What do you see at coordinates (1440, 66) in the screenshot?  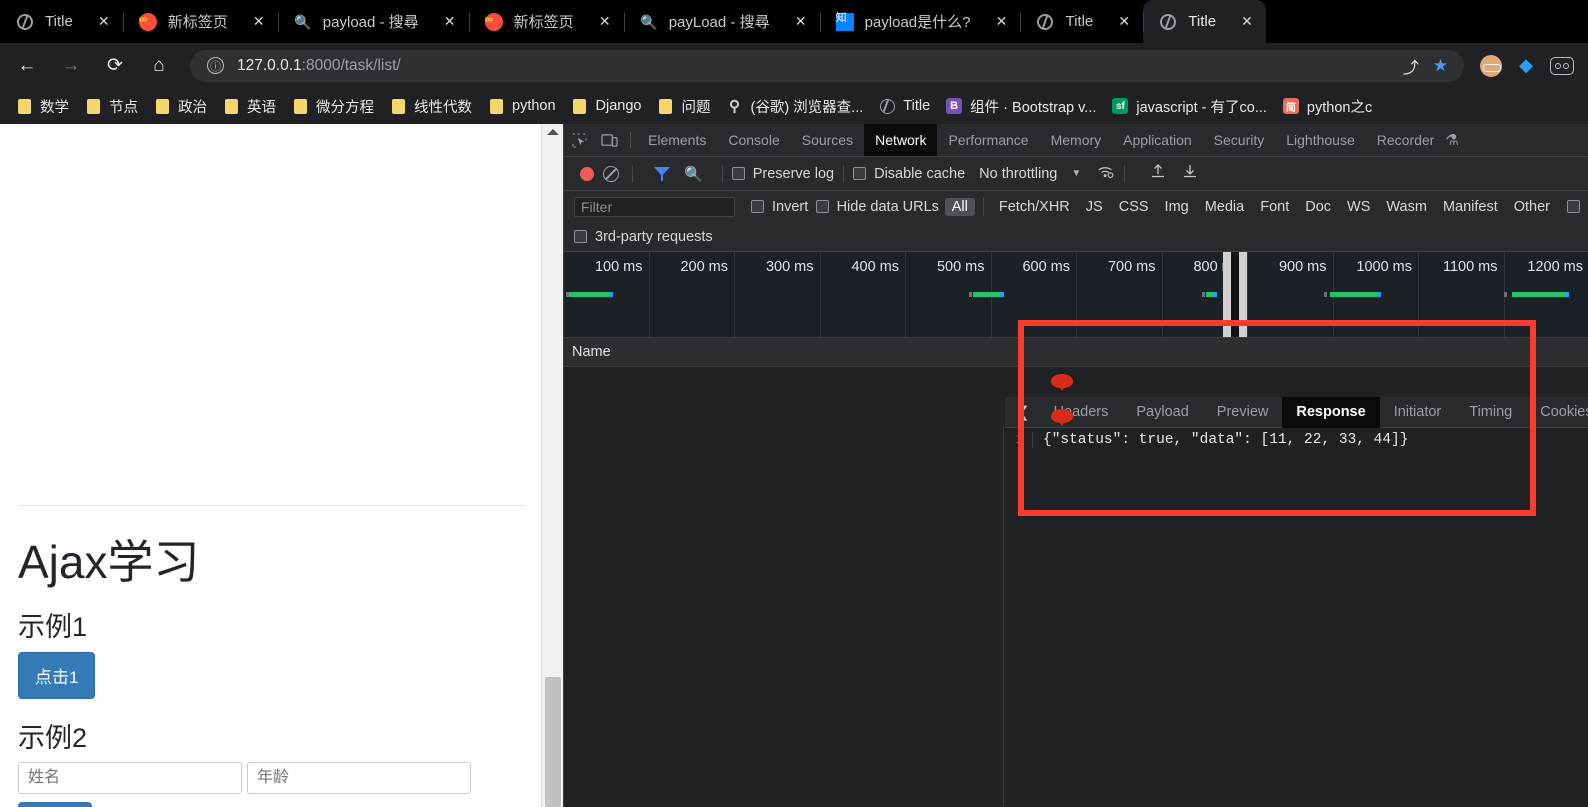 I see `bookmark-star-icon: ★` at bounding box center [1440, 66].